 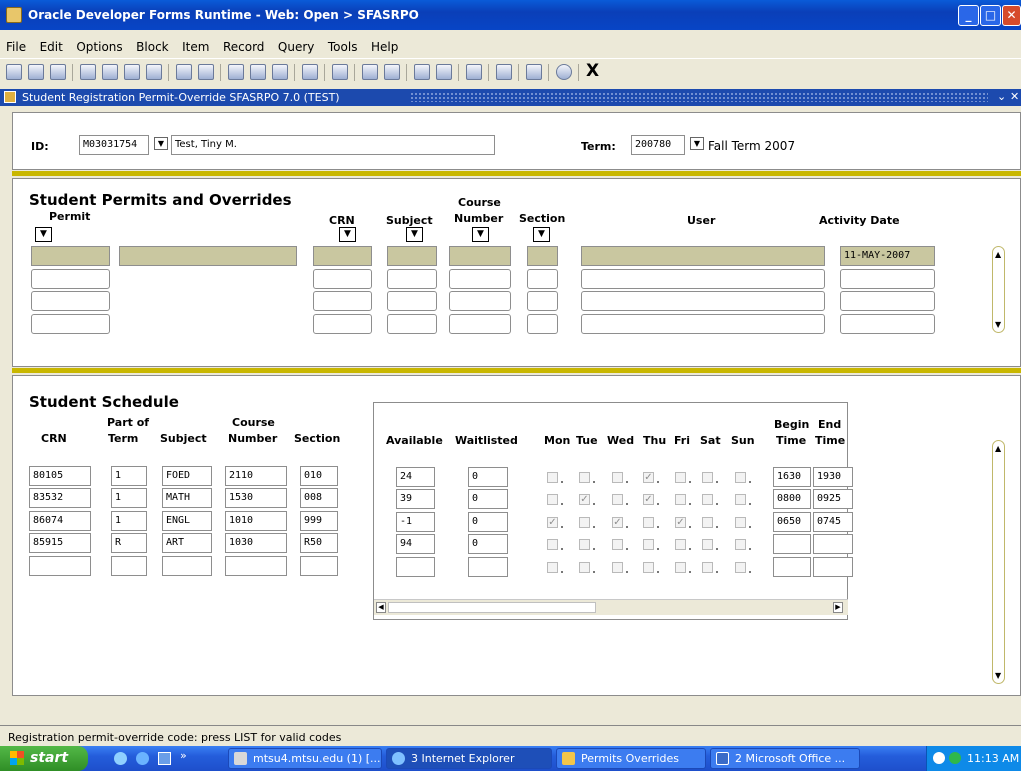 What do you see at coordinates (256, 566) in the screenshot?
I see `sched-course-input` at bounding box center [256, 566].